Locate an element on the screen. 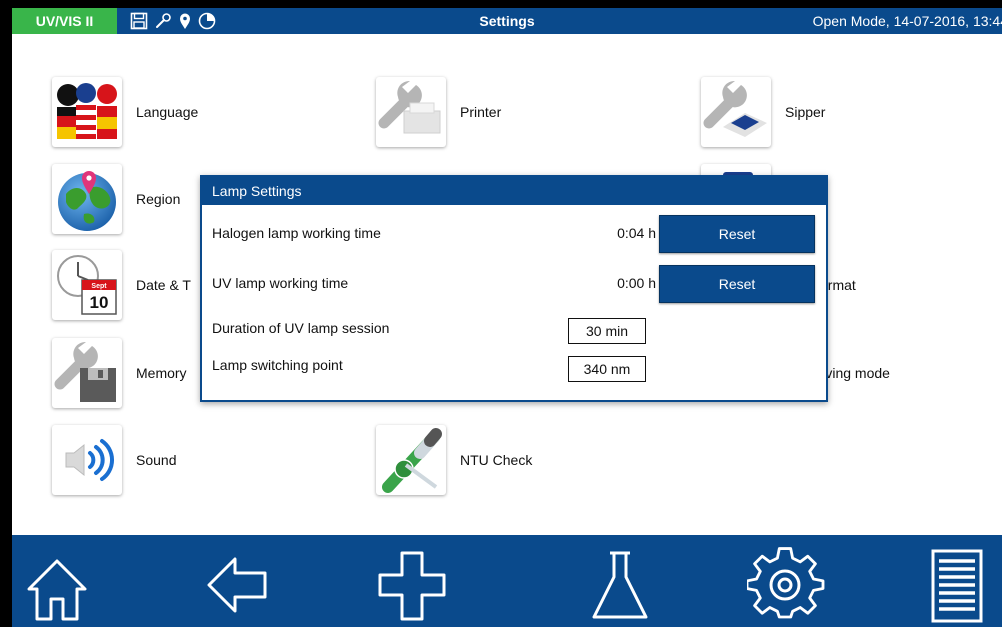 Image resolution: width=1002 pixels, height=627 pixels. tile-sipper: Sipper is located at coordinates (763, 112).